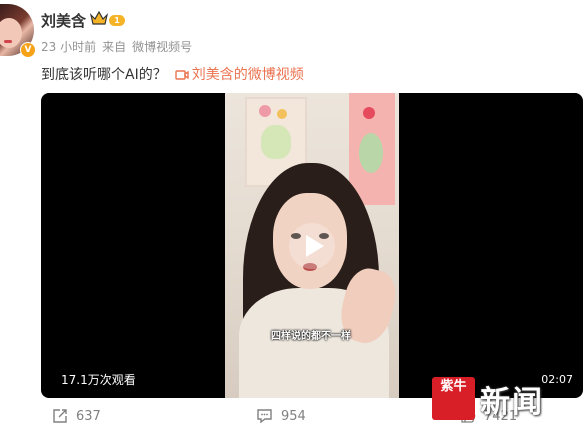 The width and height of the screenshot is (587, 440). Describe the element at coordinates (99, 18) in the screenshot. I see `crown-icon` at that location.